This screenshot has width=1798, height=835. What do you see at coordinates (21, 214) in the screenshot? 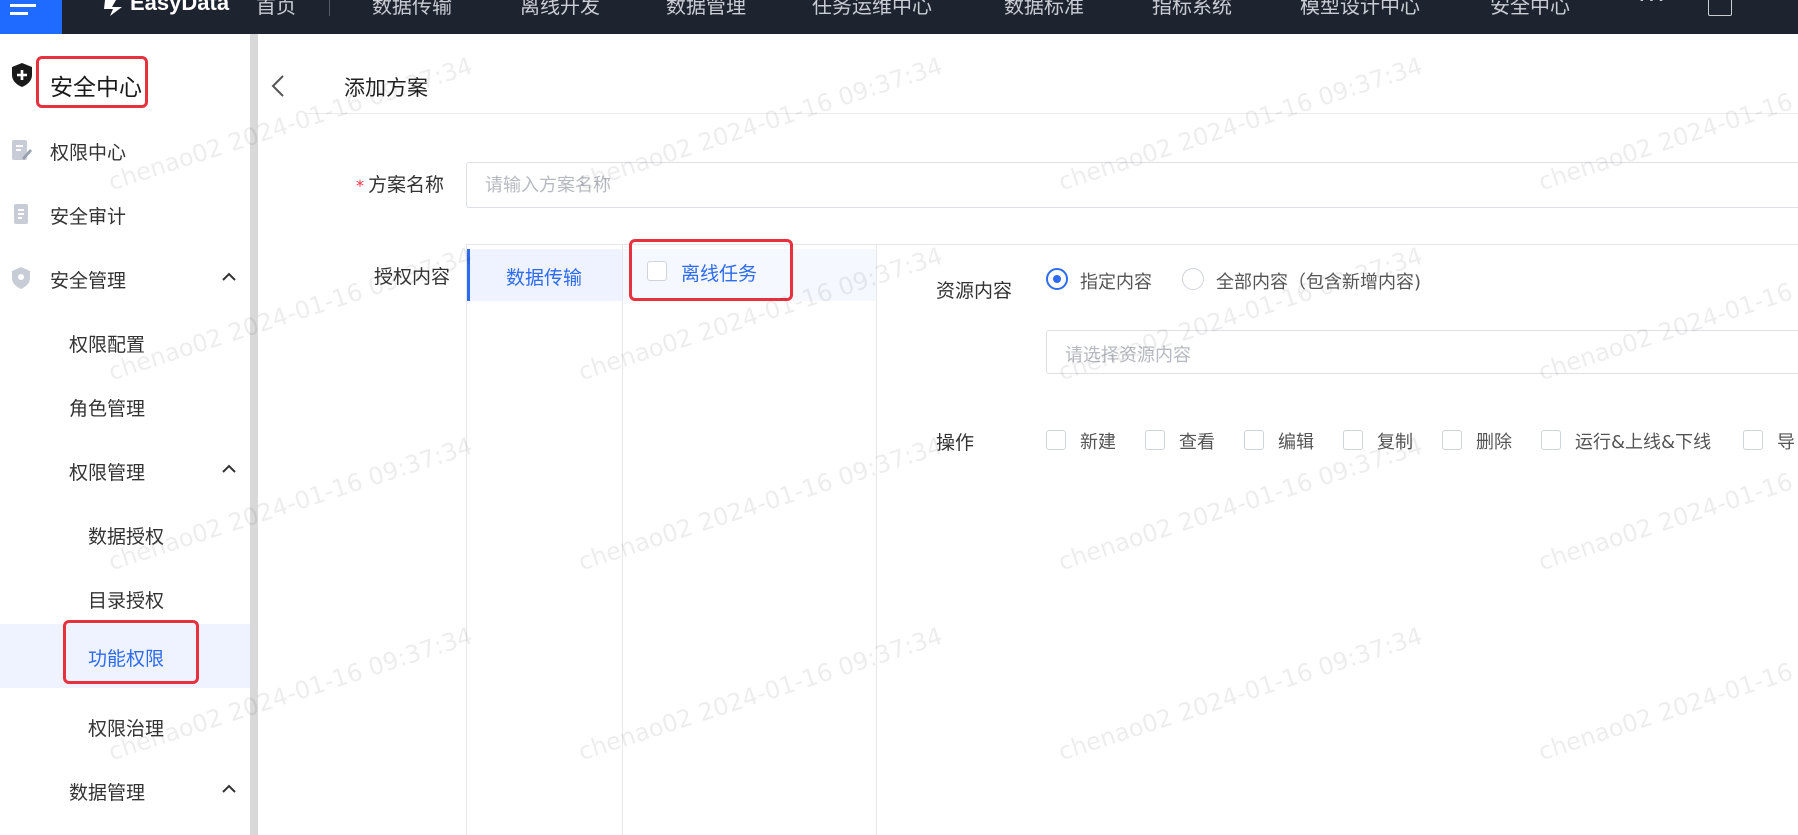
I see `audit-icon` at bounding box center [21, 214].